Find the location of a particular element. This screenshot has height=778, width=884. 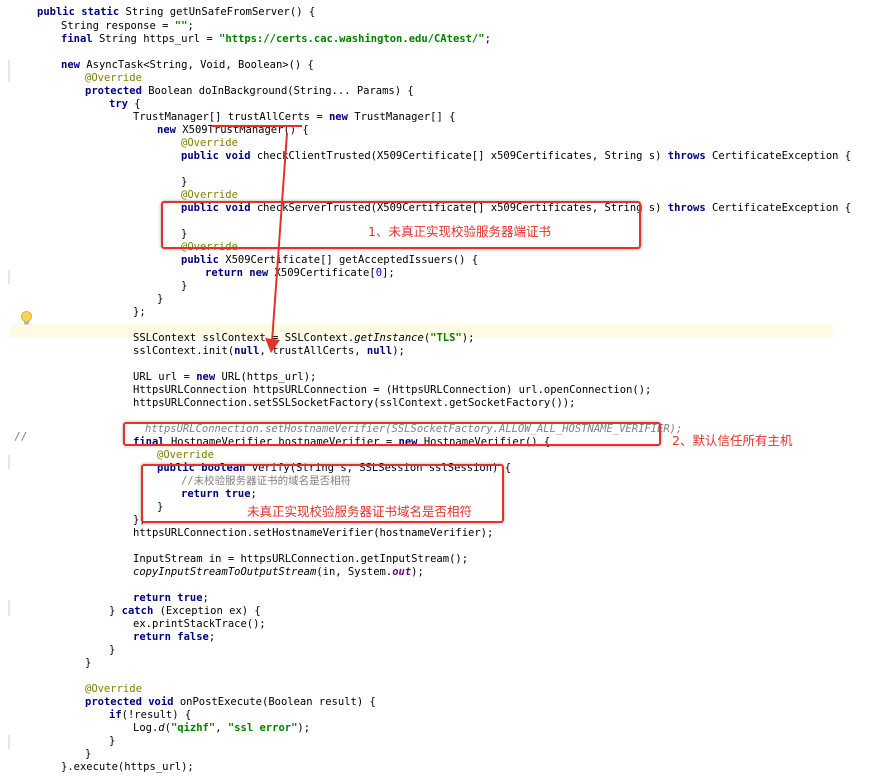

arrow-icon is located at coordinates (279, 237).